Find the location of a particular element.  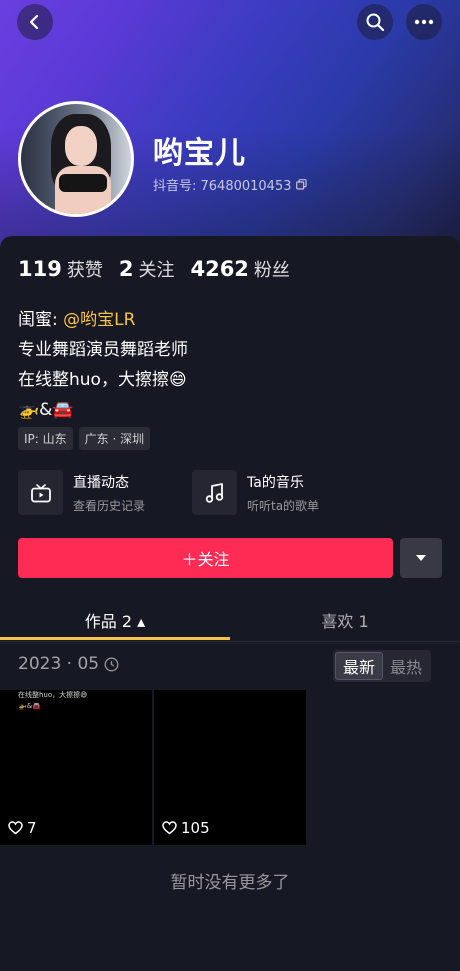

tags-row: IP: 山东 广东 · 深圳 is located at coordinates (84, 438).